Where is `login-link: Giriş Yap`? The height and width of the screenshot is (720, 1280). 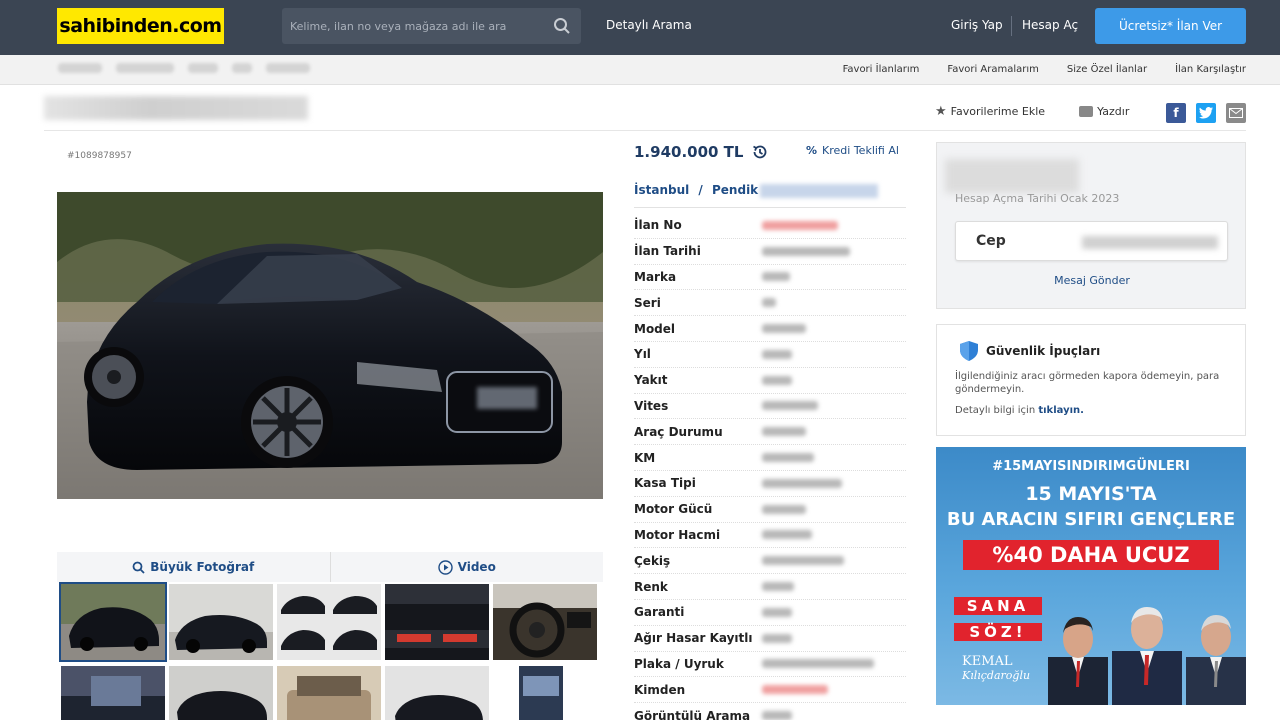 login-link: Giriş Yap is located at coordinates (977, 25).